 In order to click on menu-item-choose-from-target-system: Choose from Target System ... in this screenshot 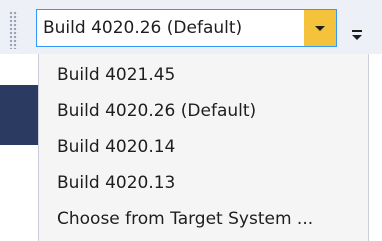, I will do `click(203, 219)`.